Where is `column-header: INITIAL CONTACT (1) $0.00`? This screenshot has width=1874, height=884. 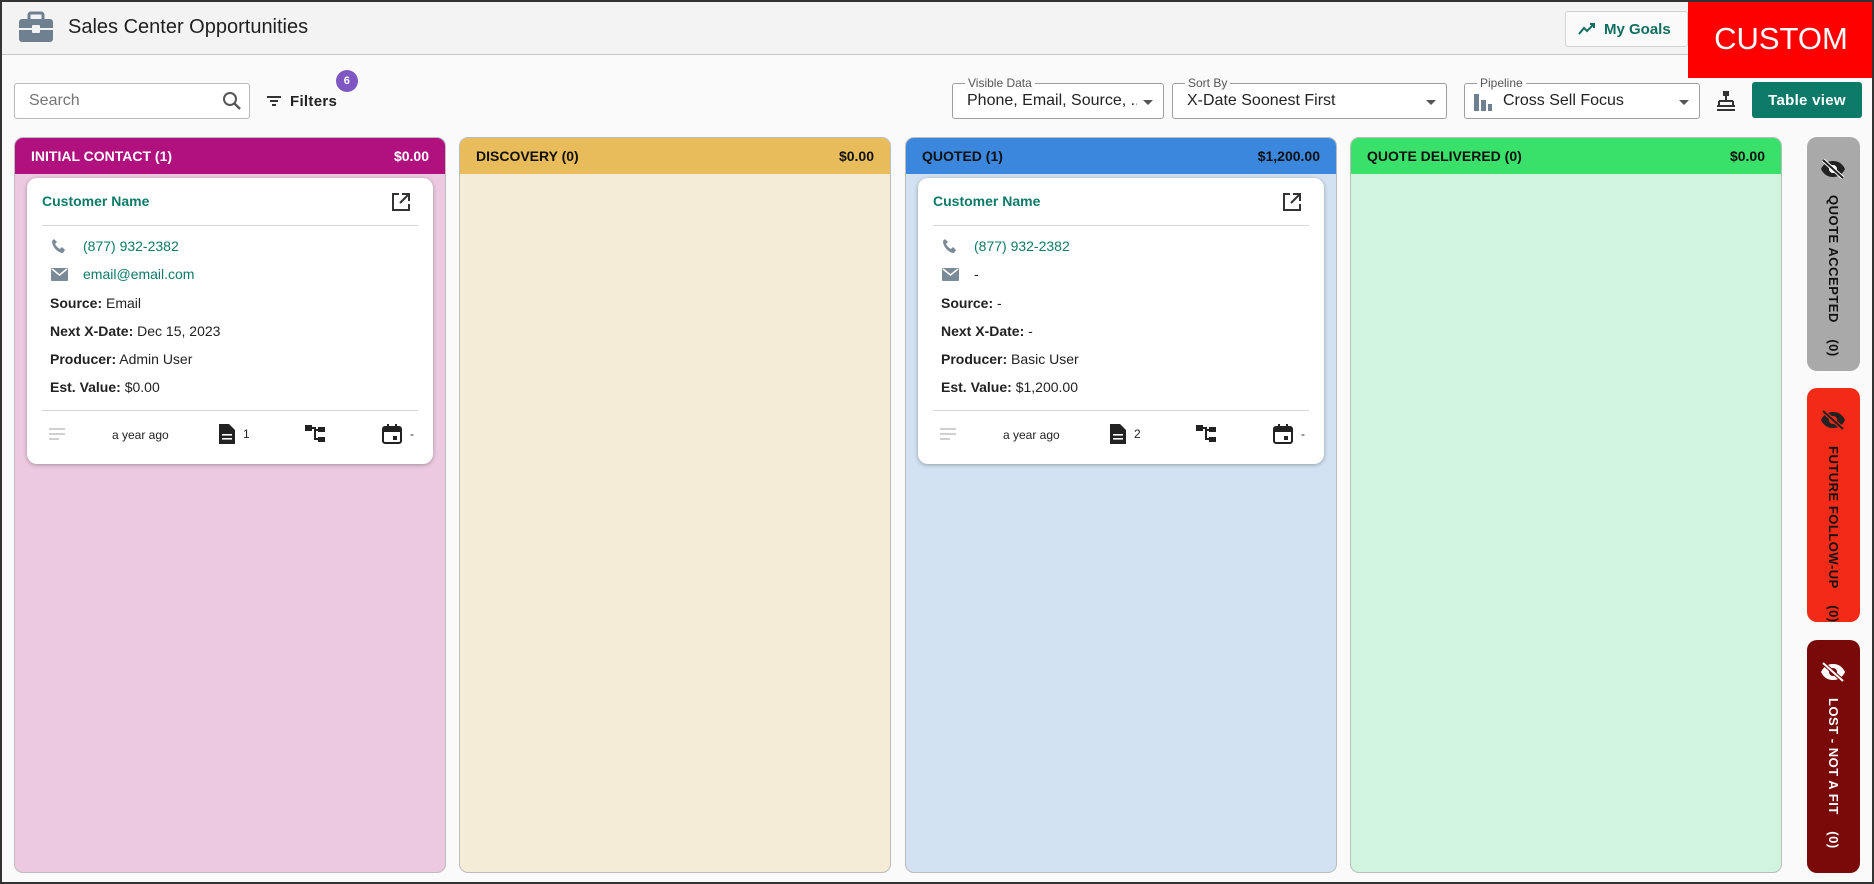 column-header: INITIAL CONTACT (1) $0.00 is located at coordinates (230, 156).